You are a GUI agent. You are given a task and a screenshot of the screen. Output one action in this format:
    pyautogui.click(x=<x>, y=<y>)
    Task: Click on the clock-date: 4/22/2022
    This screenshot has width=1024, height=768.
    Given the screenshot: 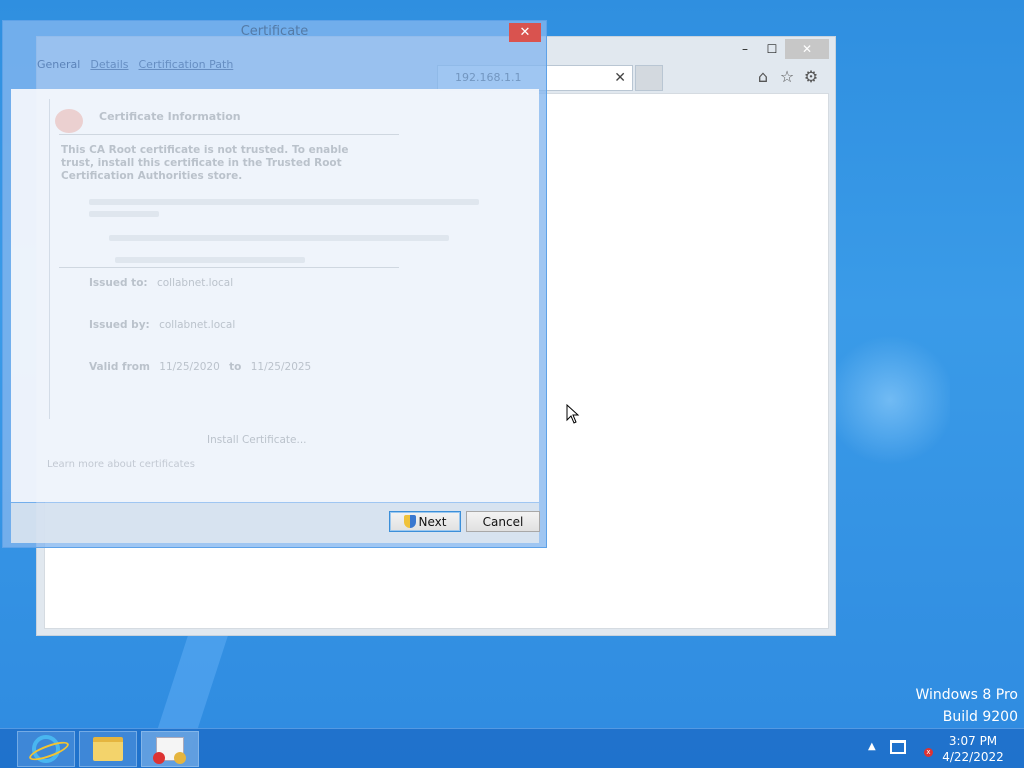 What is the action you would take?
    pyautogui.click(x=973, y=757)
    